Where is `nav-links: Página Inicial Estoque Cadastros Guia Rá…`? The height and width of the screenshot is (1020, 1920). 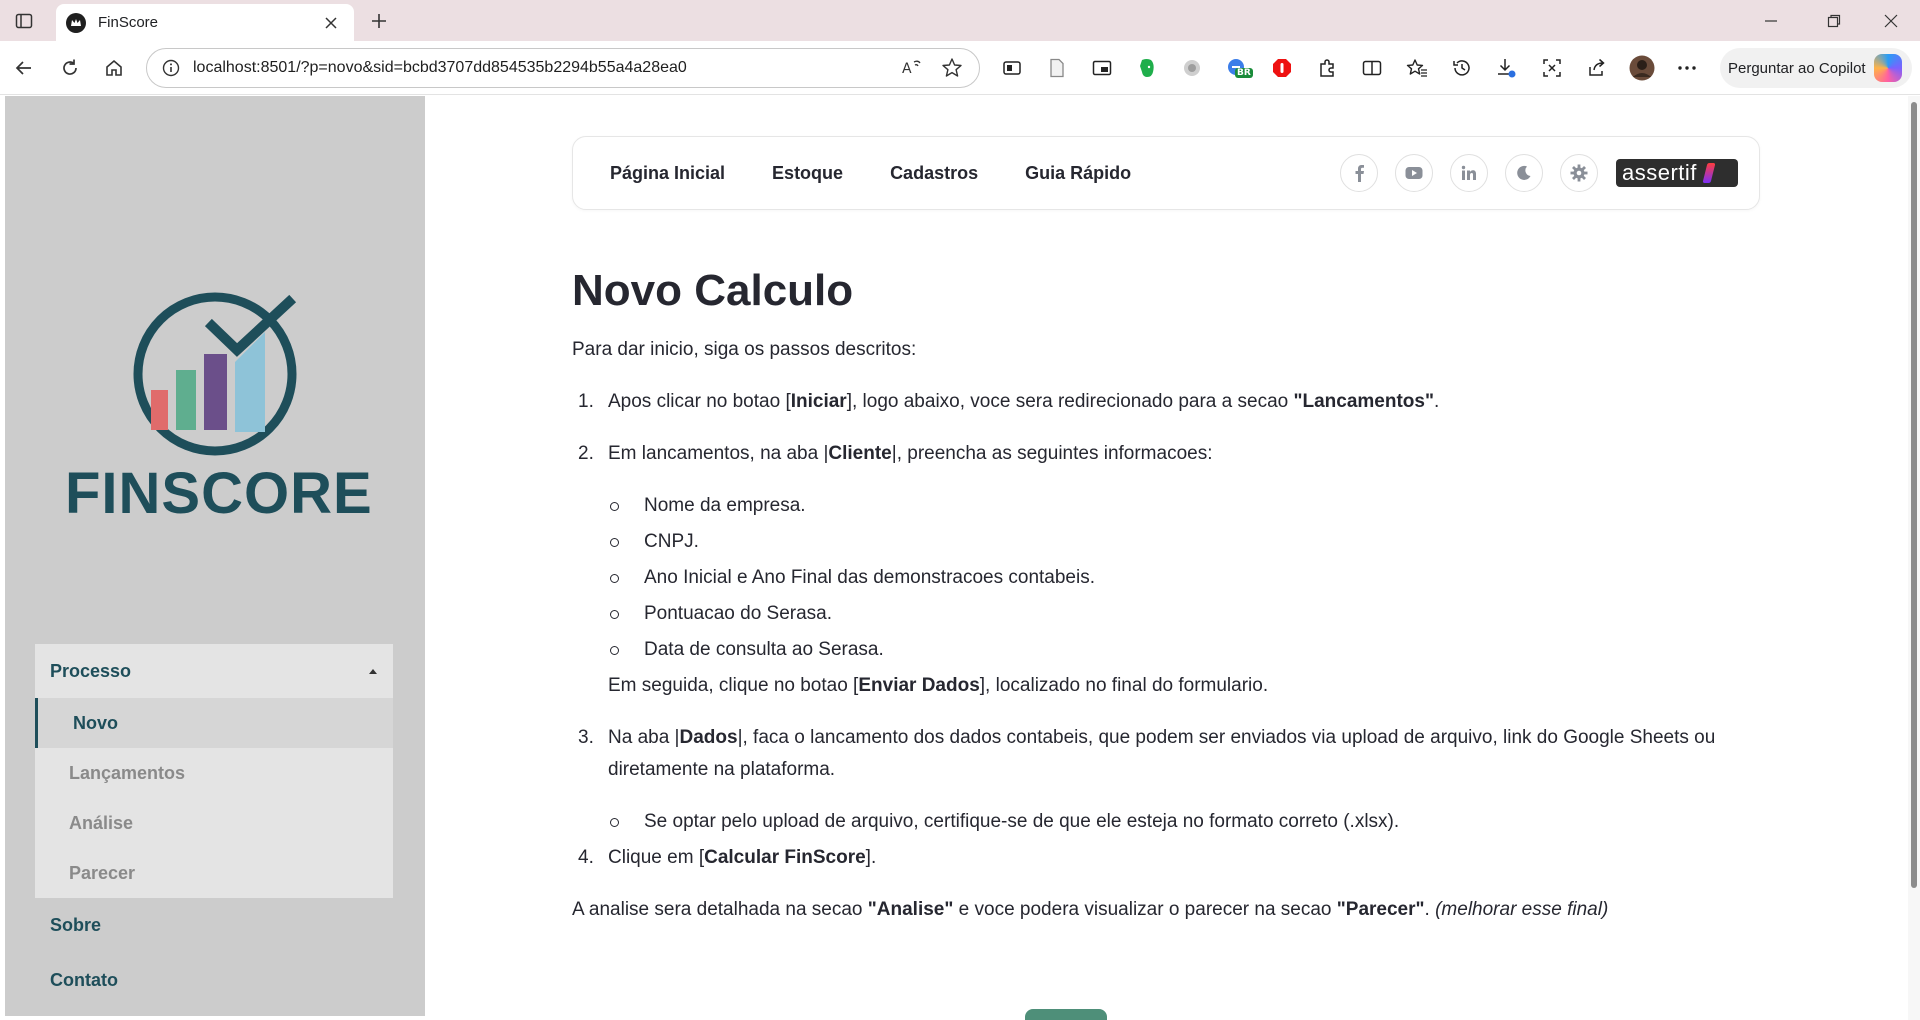 nav-links: Página Inicial Estoque Cadastros Guia Rá… is located at coordinates (894, 173).